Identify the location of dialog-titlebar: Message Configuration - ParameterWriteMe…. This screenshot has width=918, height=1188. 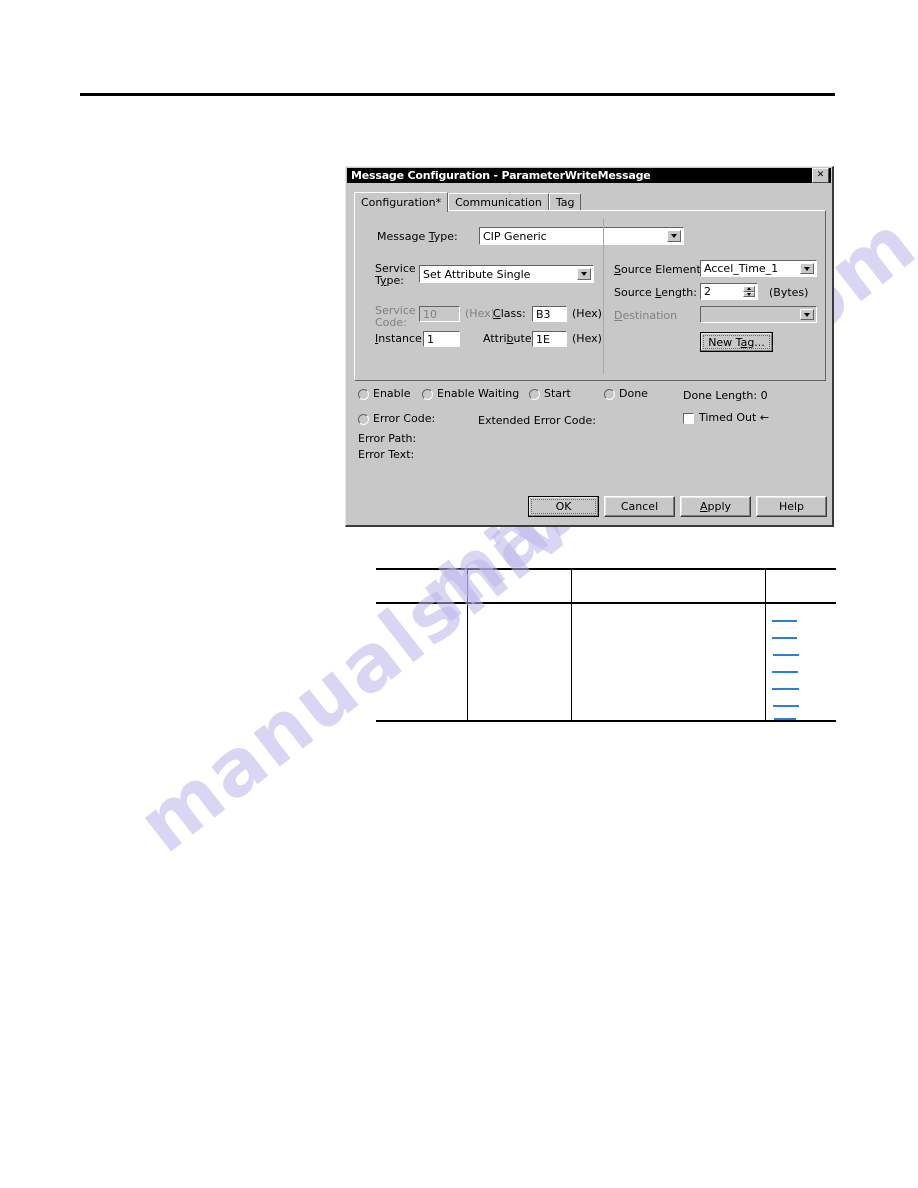
(589, 175).